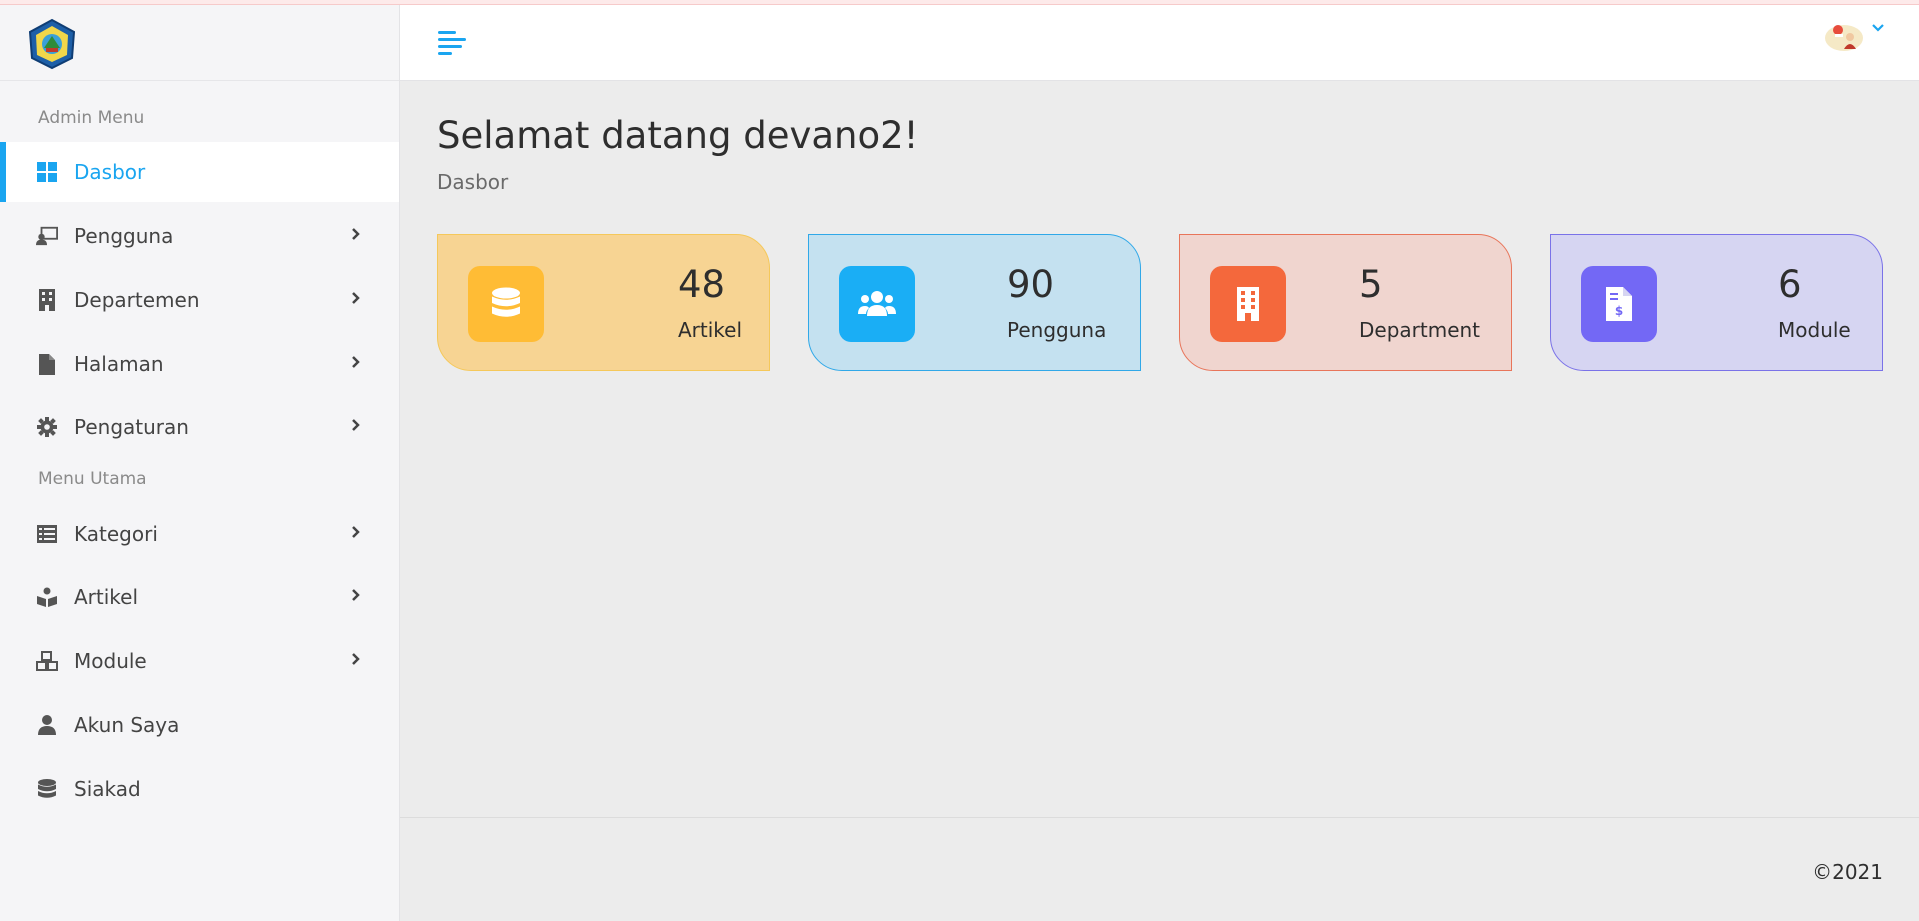 The height and width of the screenshot is (921, 1919). Describe the element at coordinates (199, 427) in the screenshot. I see `sidebar-item-pengaturan: Pengaturan` at that location.